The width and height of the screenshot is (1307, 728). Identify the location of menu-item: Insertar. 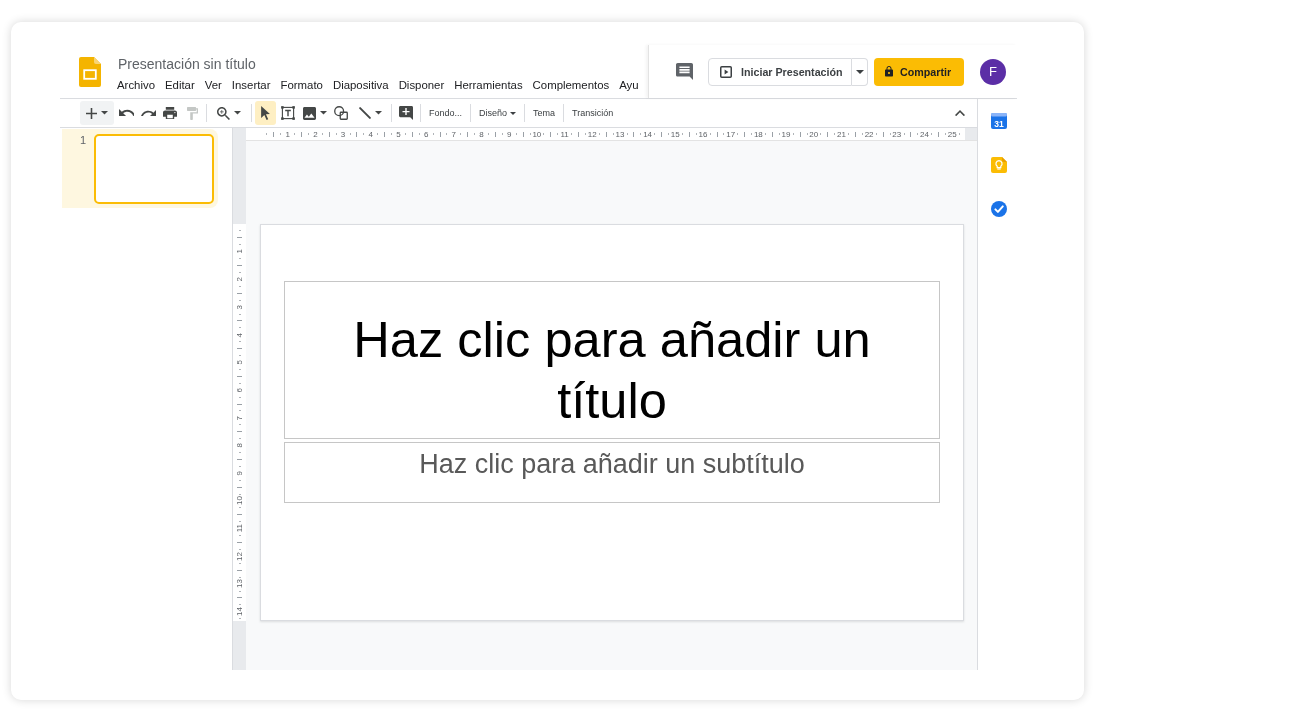
(251, 85).